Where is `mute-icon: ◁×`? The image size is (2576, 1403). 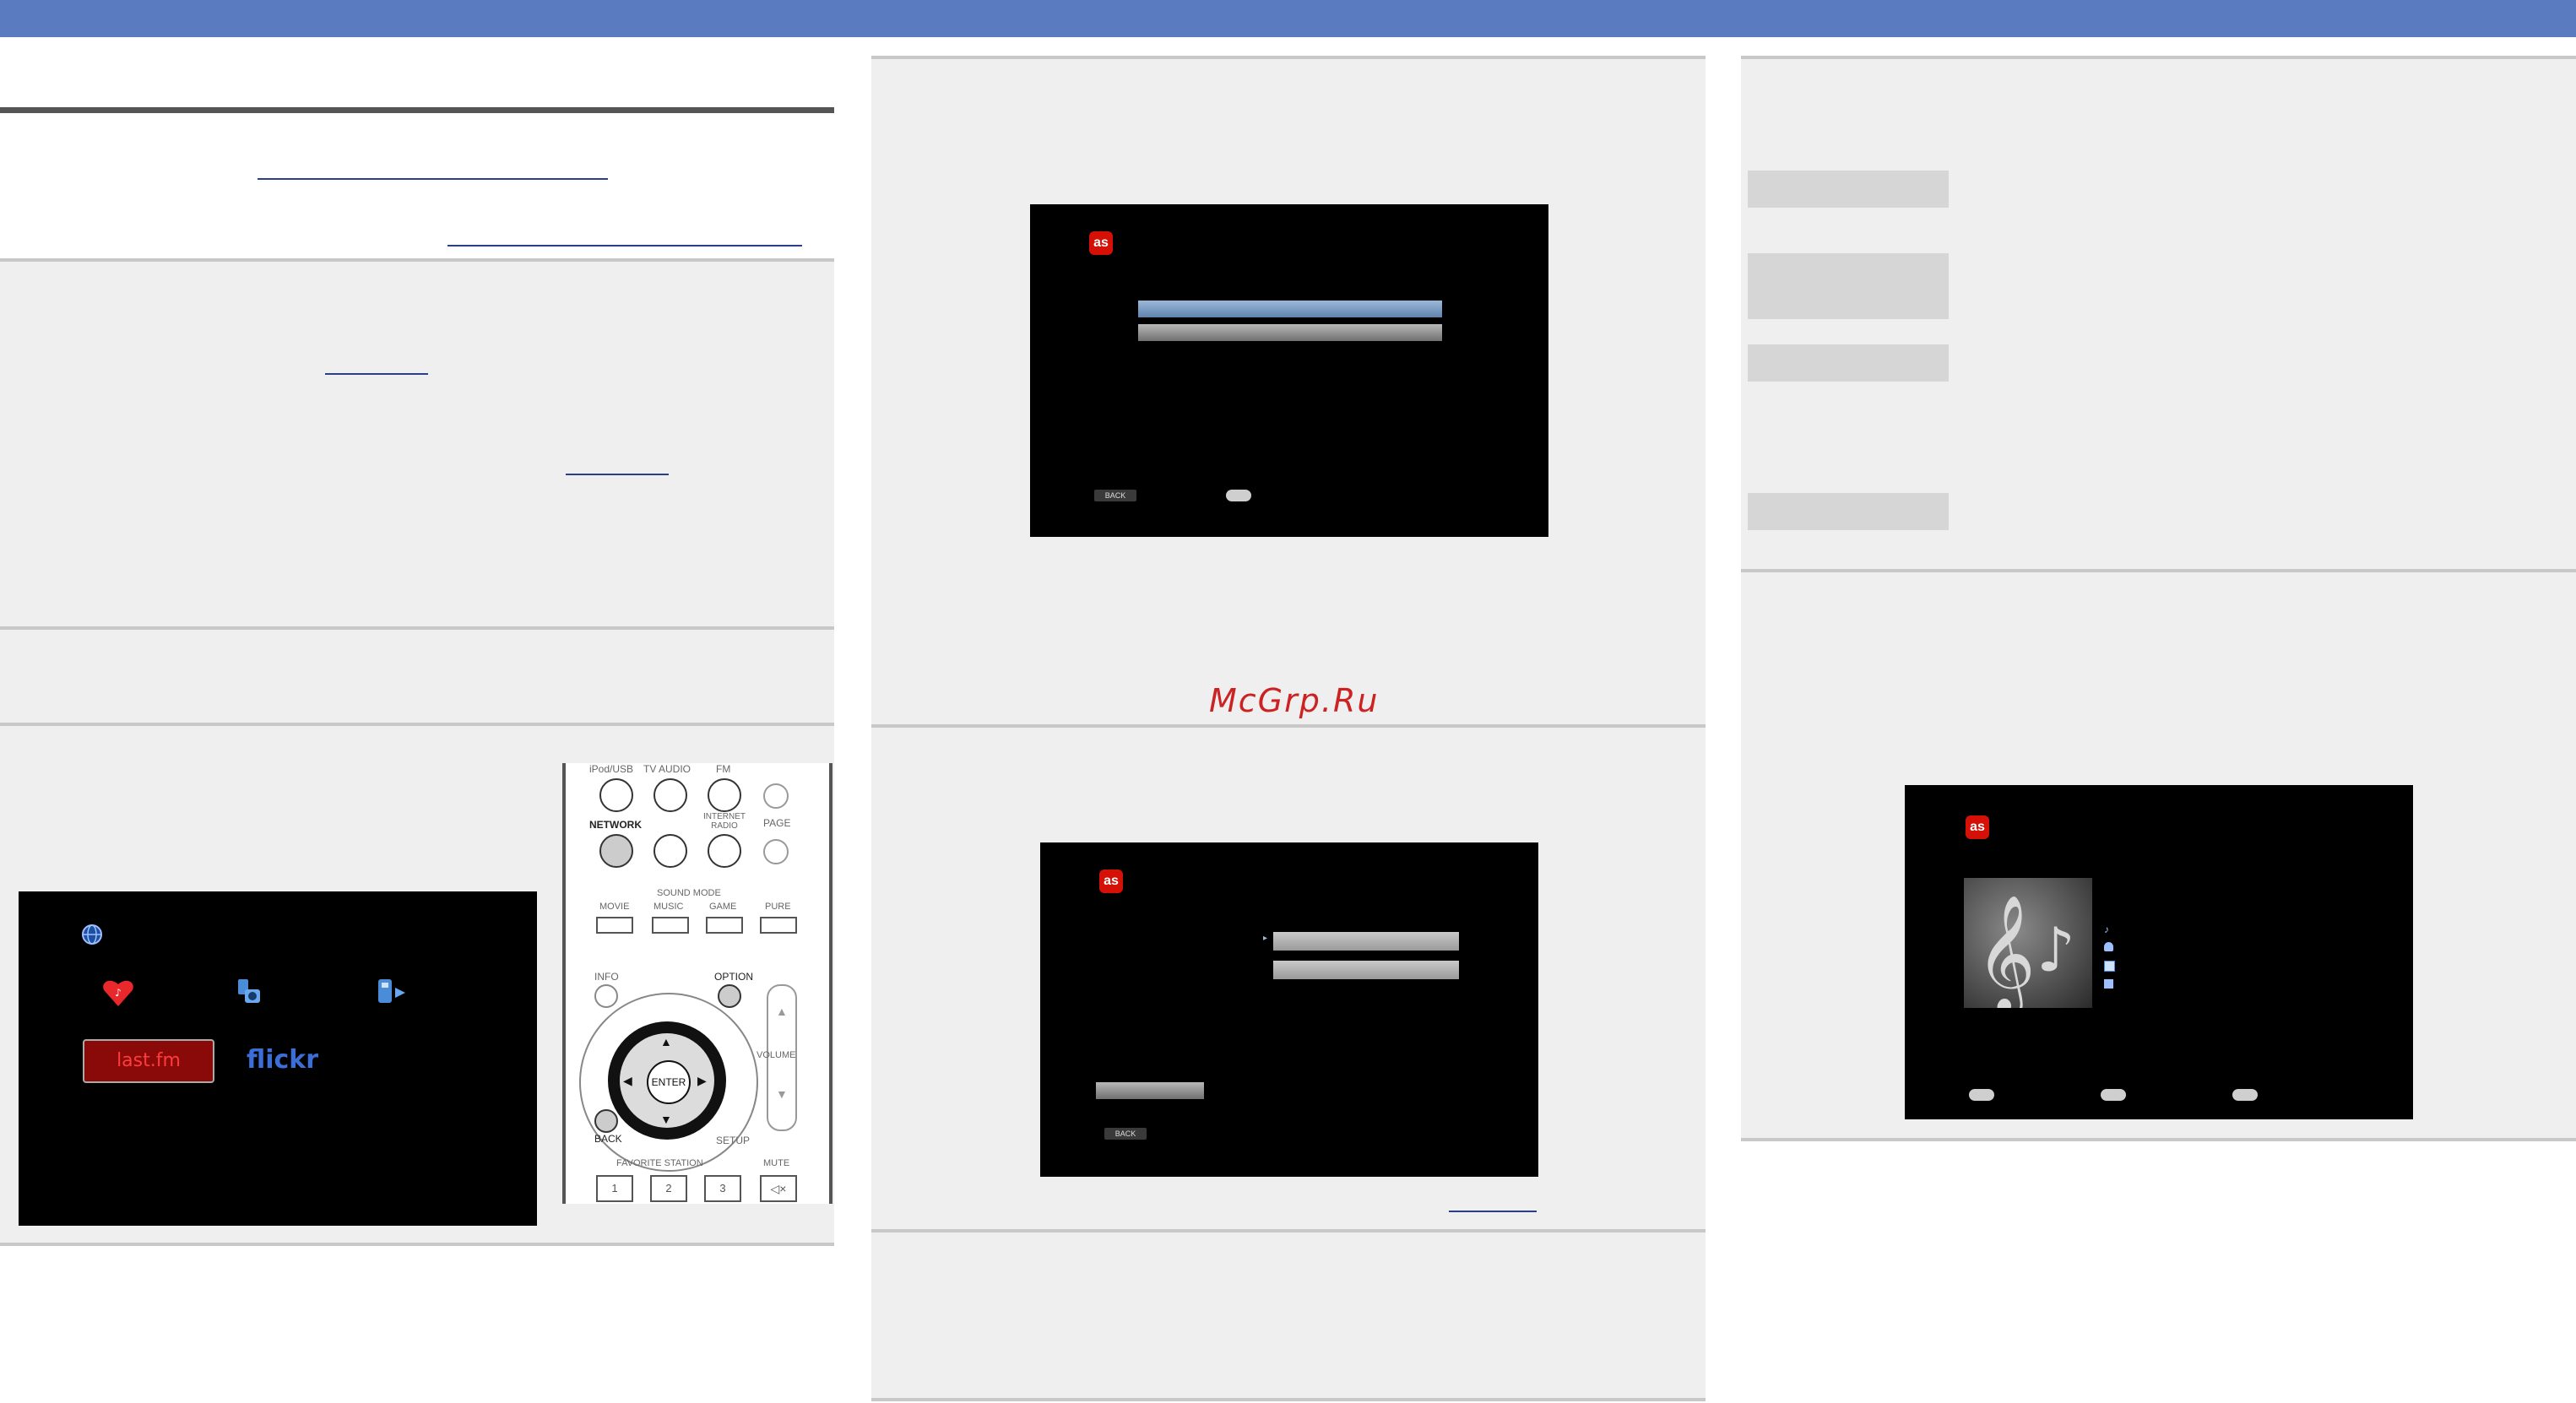
mute-icon: ◁× is located at coordinates (779, 1188).